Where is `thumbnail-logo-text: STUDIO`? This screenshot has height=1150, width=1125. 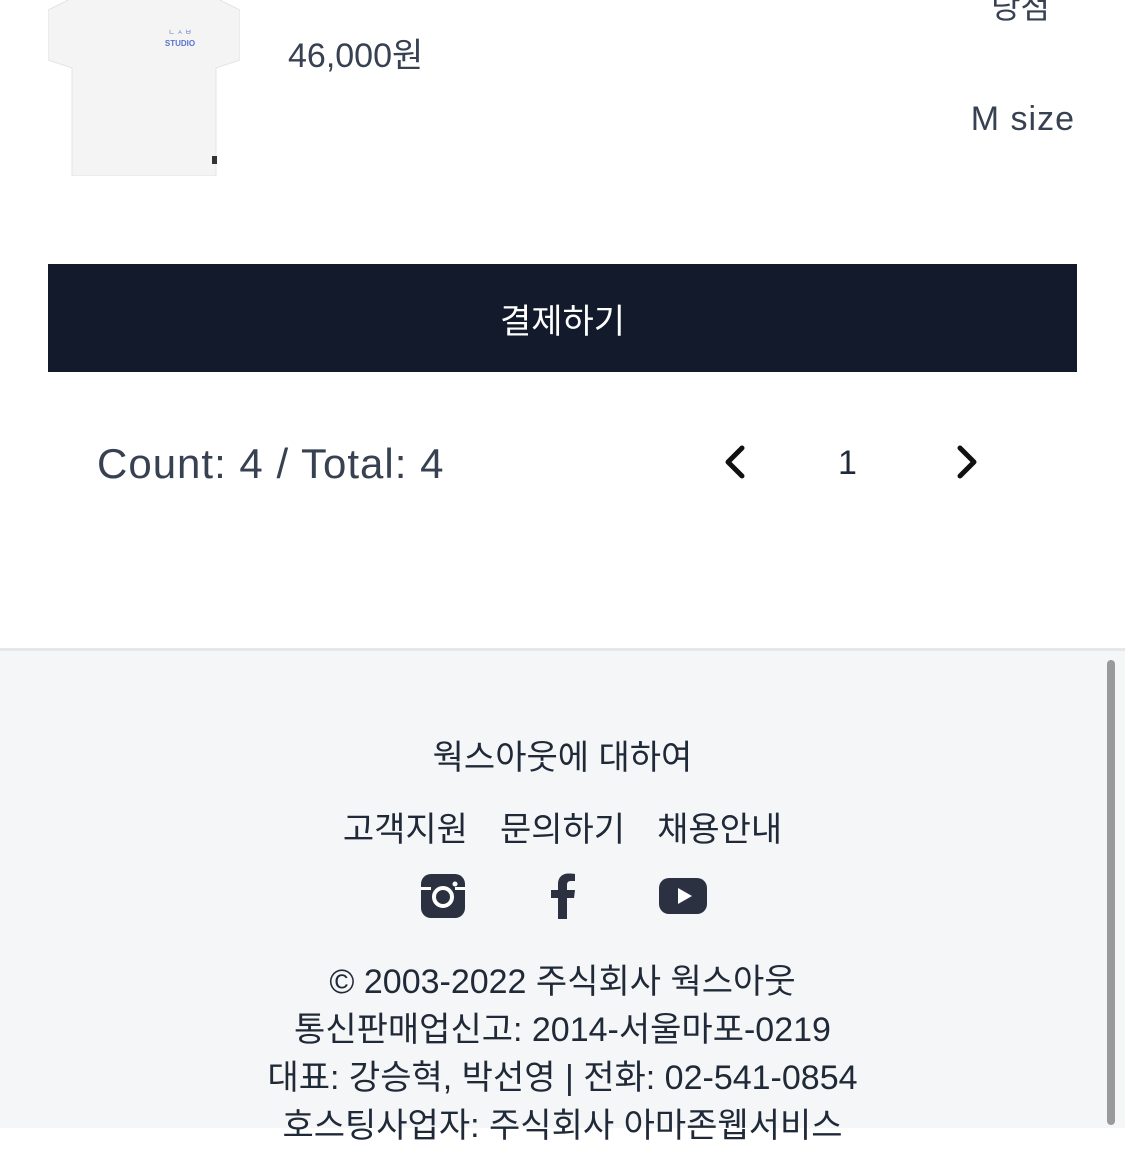
thumbnail-logo-text: STUDIO is located at coordinates (180, 43).